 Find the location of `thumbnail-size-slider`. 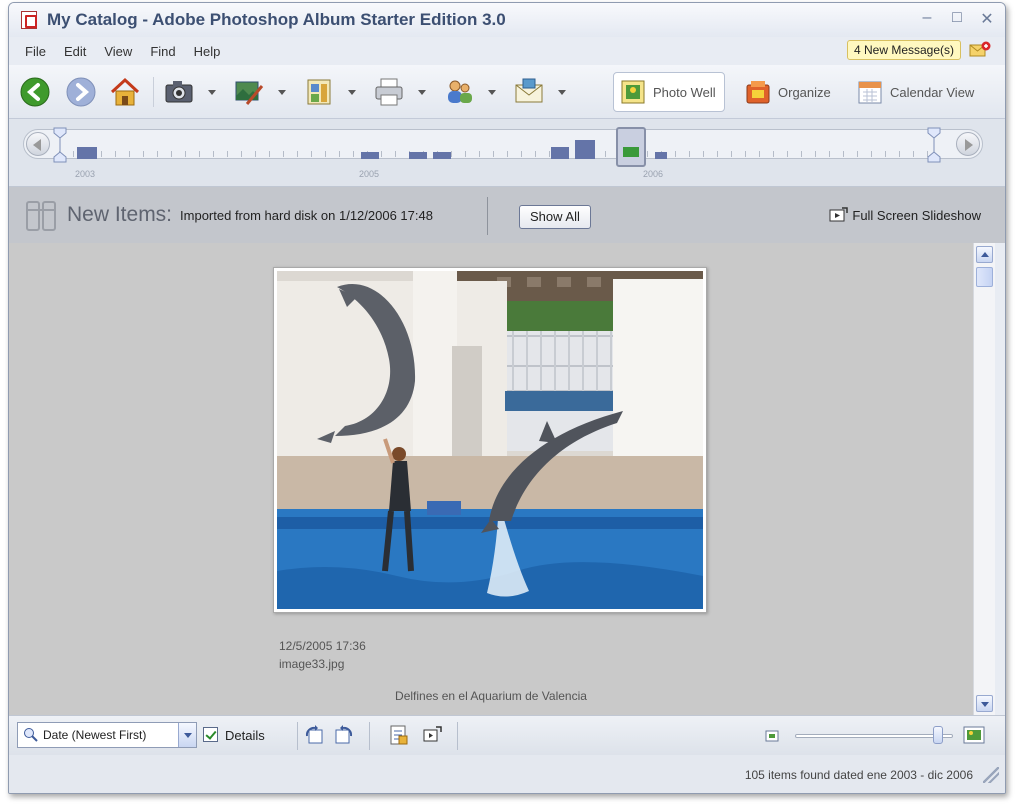

thumbnail-size-slider is located at coordinates (874, 736).